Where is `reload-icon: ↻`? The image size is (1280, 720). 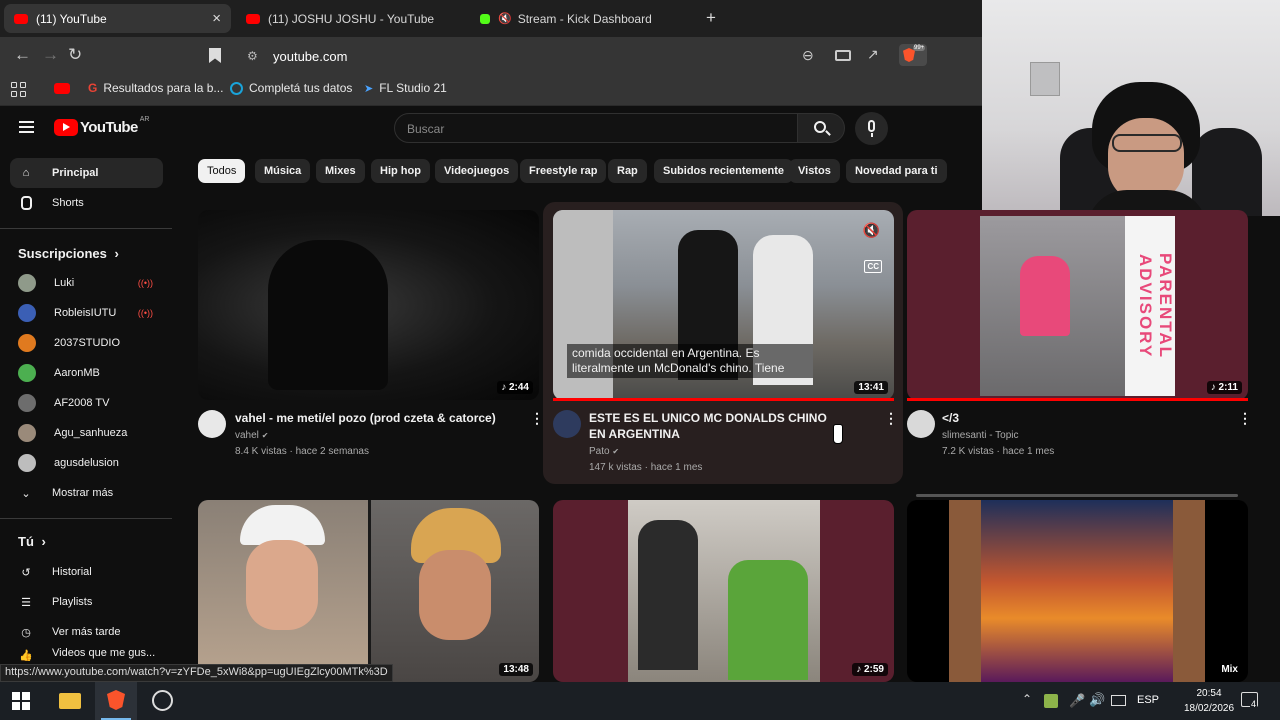 reload-icon: ↻ is located at coordinates (75, 55).